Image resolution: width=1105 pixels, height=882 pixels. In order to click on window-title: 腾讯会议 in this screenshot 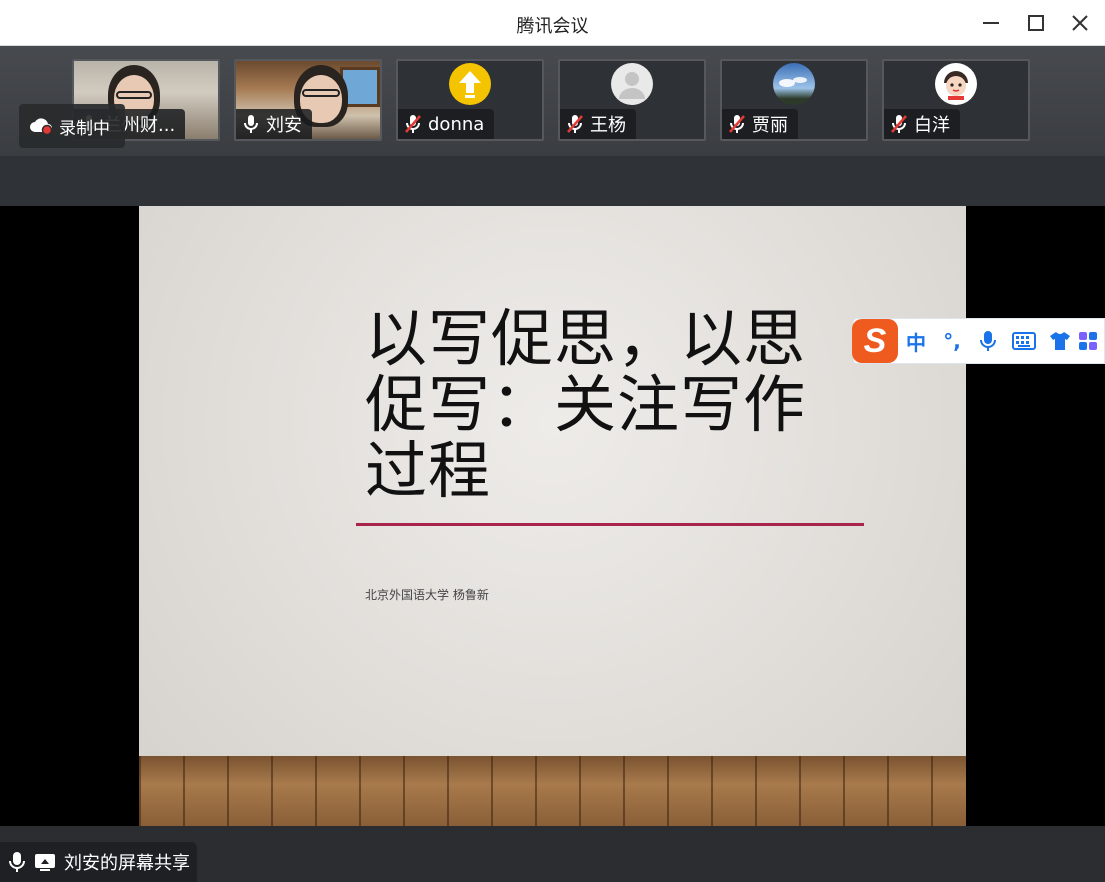, I will do `click(552, 26)`.